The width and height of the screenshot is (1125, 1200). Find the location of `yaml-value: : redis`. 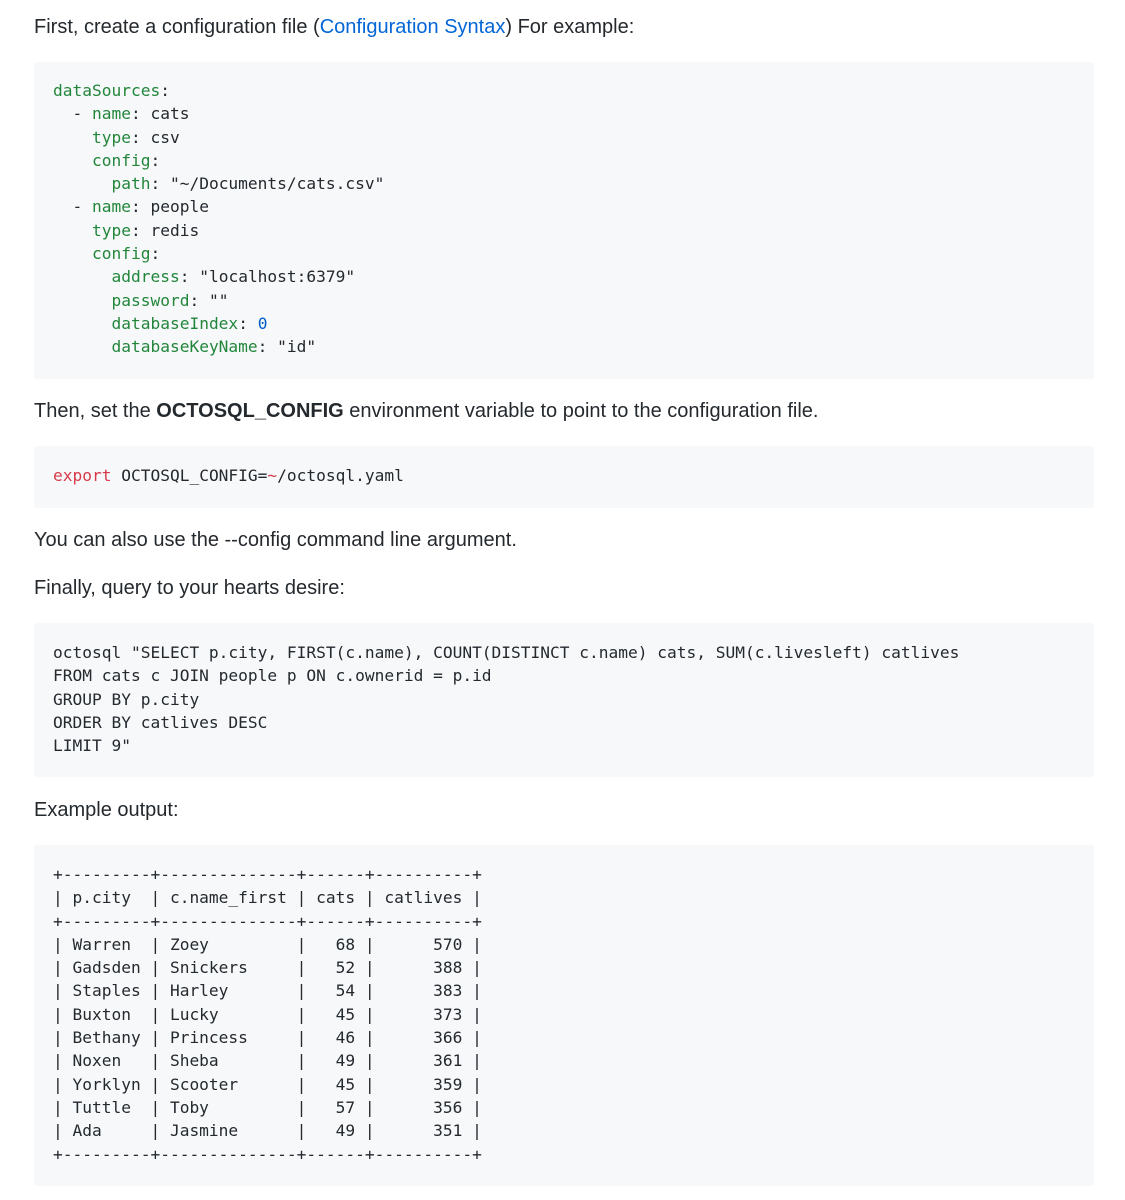

yaml-value: : redis is located at coordinates (165, 230).